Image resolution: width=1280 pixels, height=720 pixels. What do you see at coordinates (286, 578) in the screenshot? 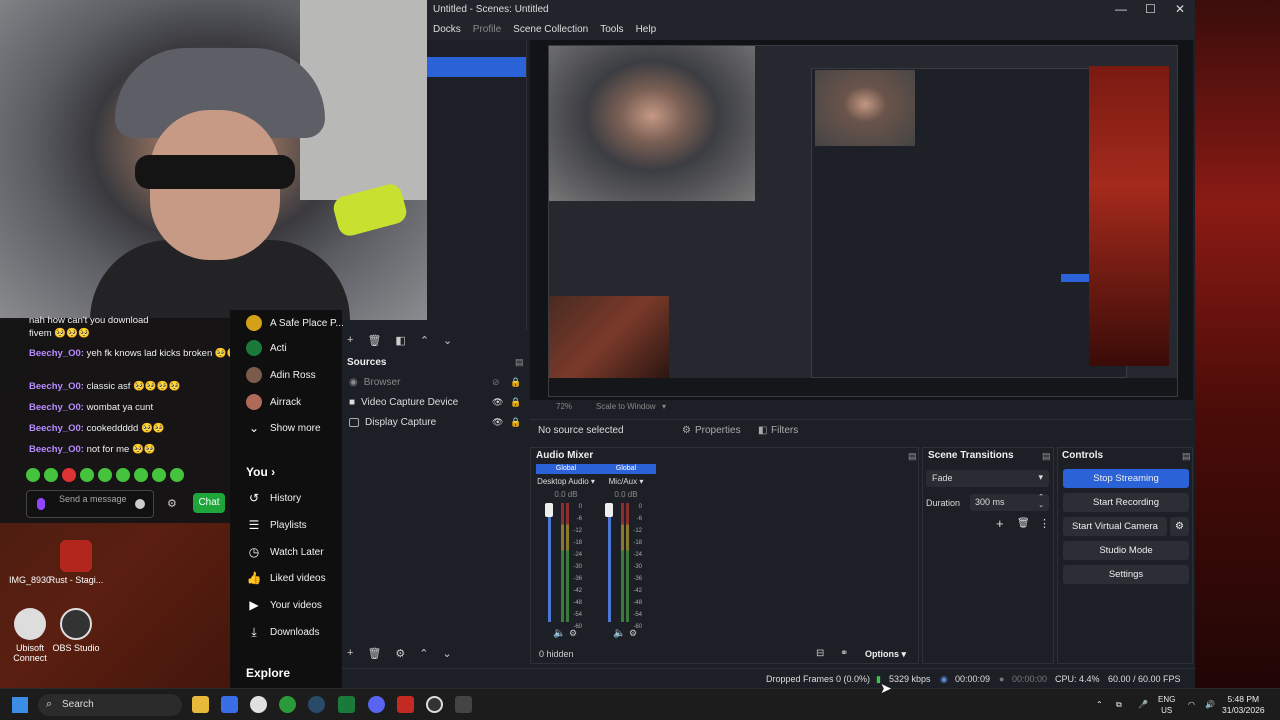
I see `sidebar-item-liked-videos: 👍 Liked videos` at bounding box center [286, 578].